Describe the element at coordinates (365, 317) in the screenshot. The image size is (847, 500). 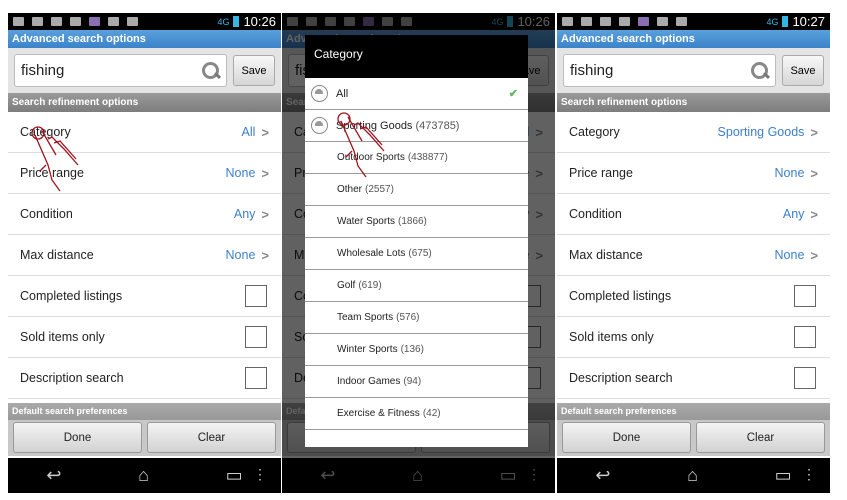
I see `category-label: Team Sports` at that location.